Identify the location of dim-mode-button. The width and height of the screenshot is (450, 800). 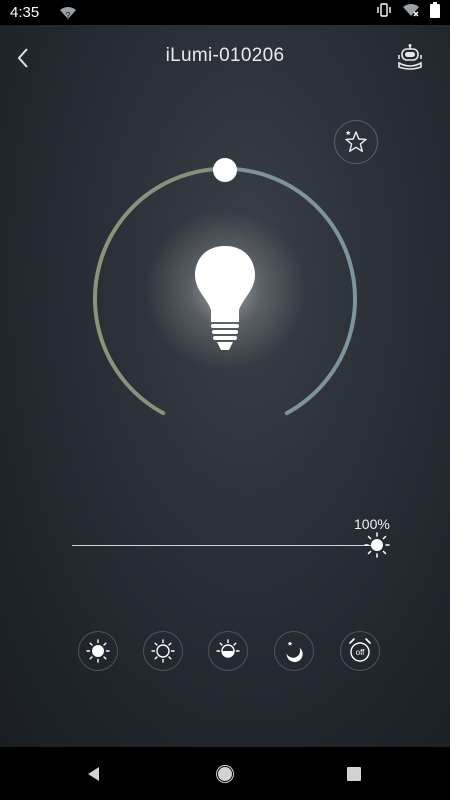
(228, 651).